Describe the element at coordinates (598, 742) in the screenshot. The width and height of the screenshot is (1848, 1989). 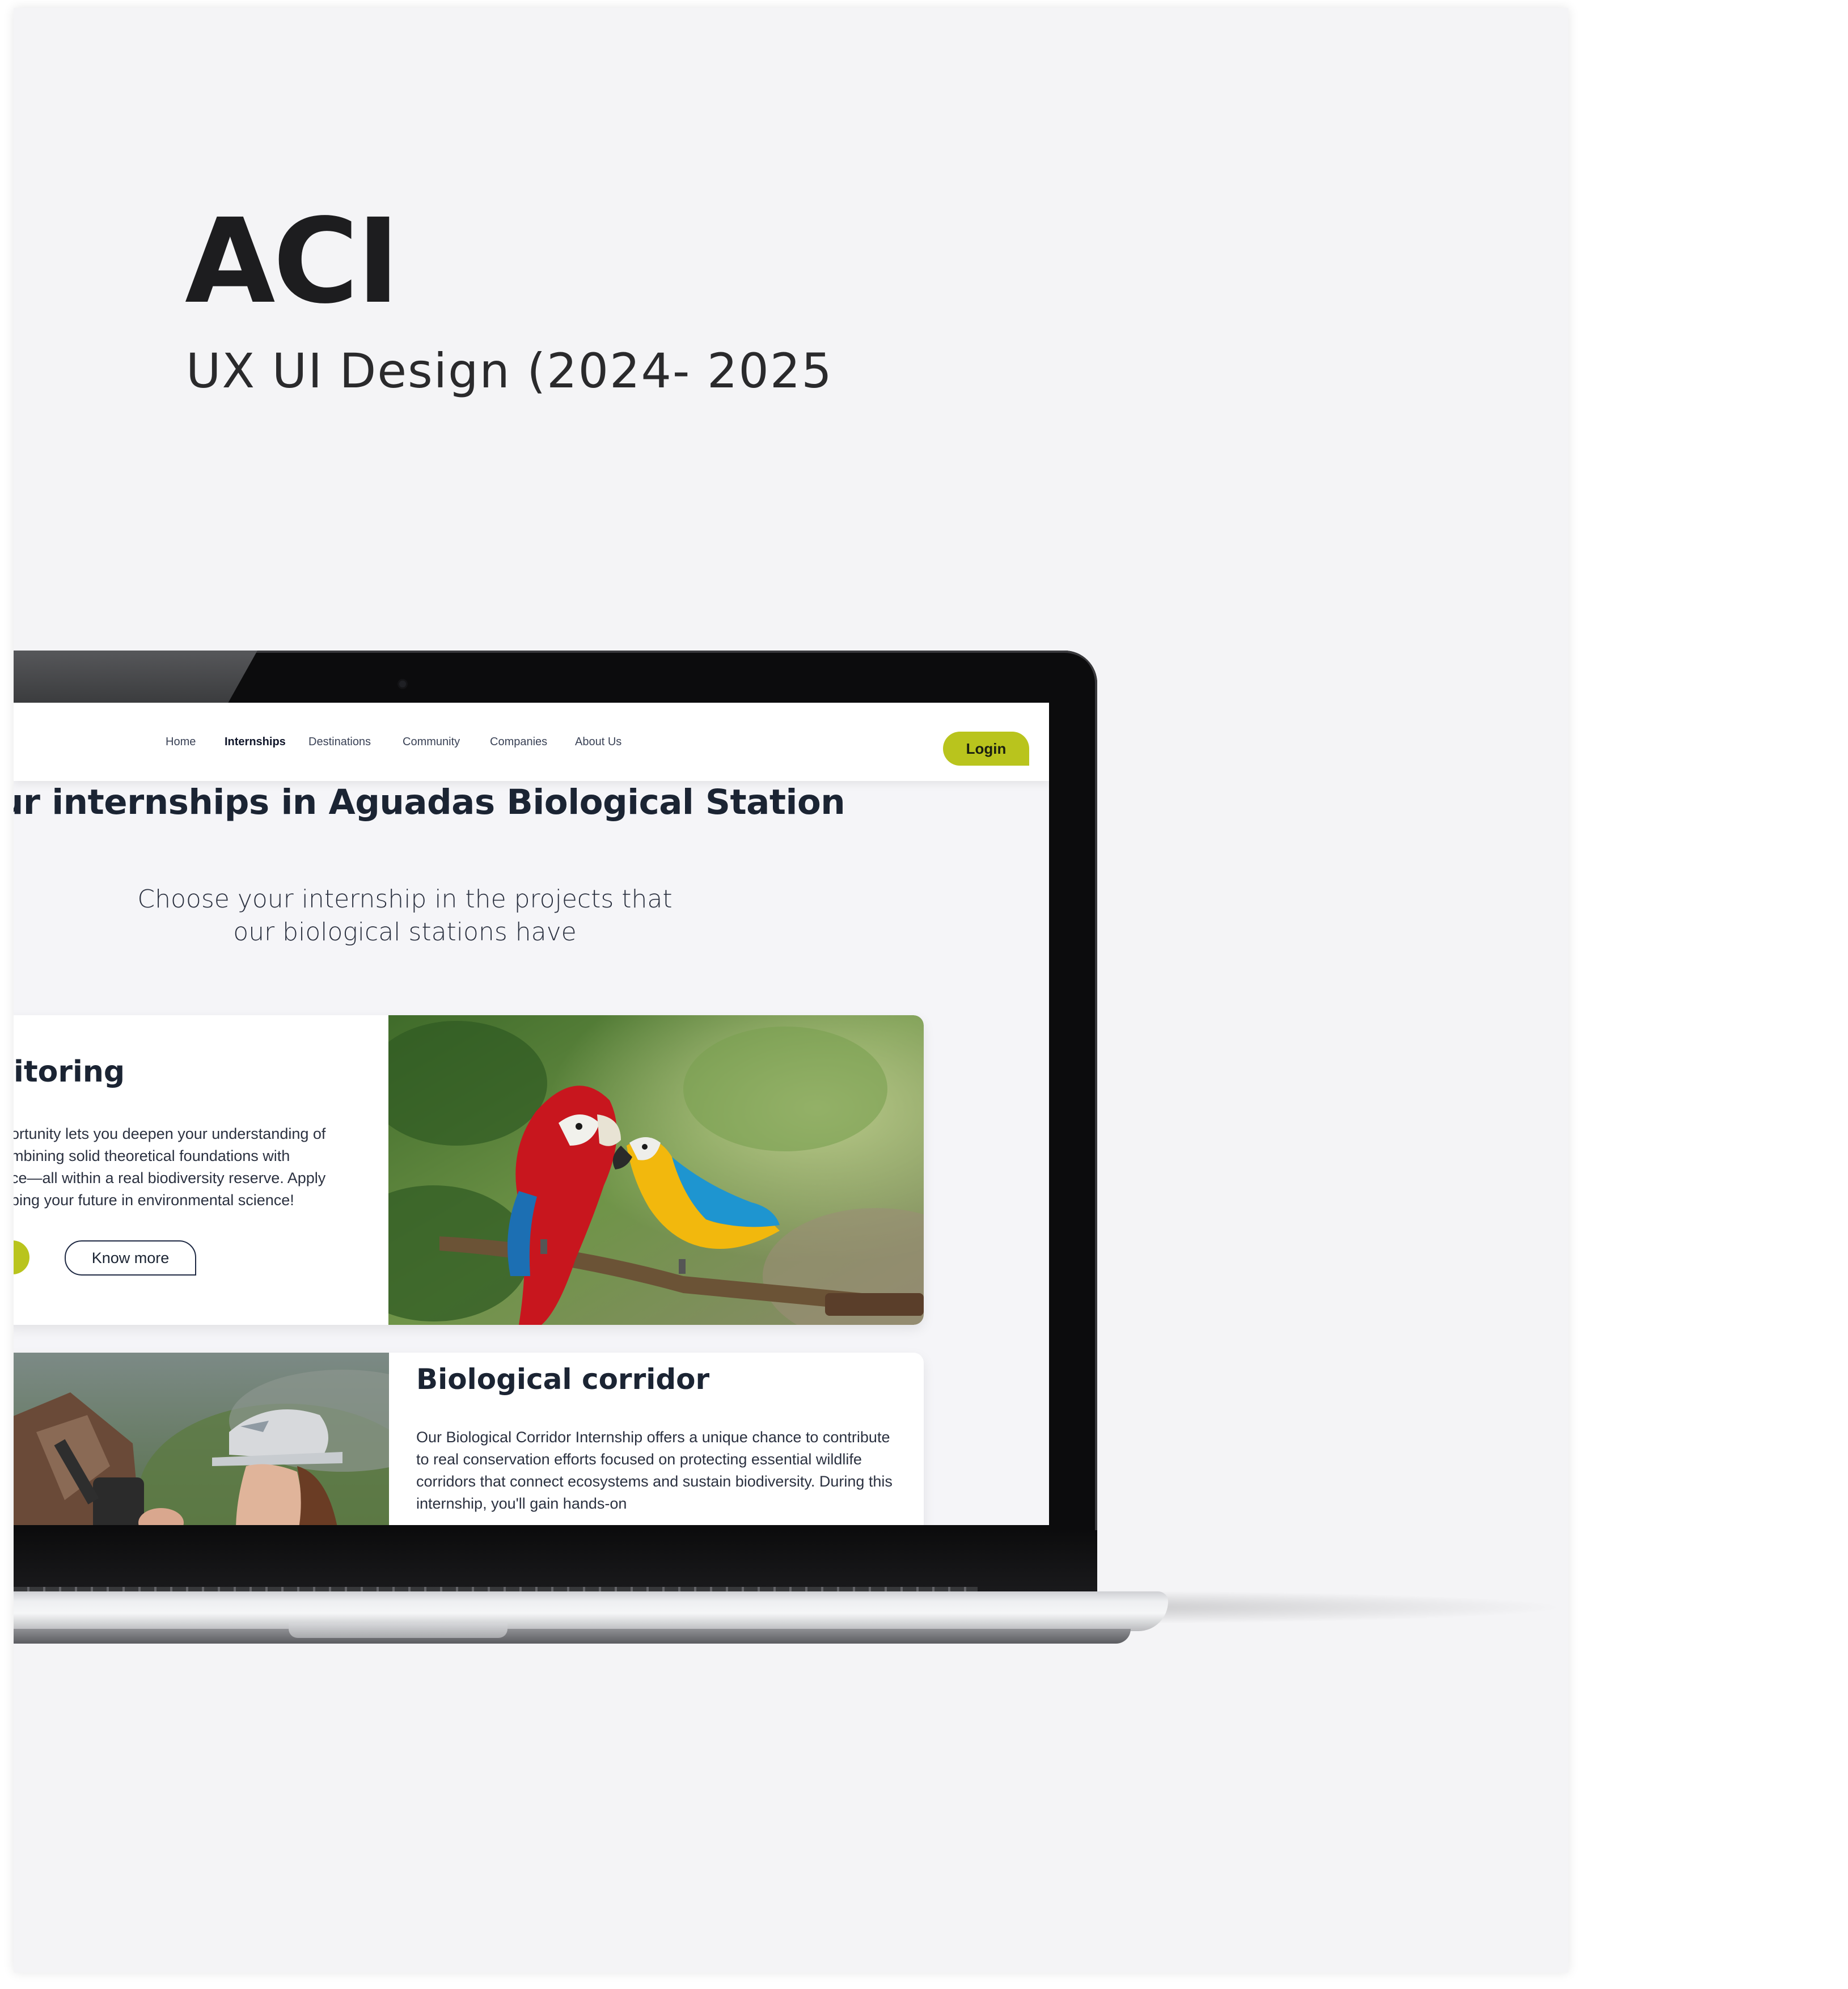
I see `nav-about-us: About Us` at that location.